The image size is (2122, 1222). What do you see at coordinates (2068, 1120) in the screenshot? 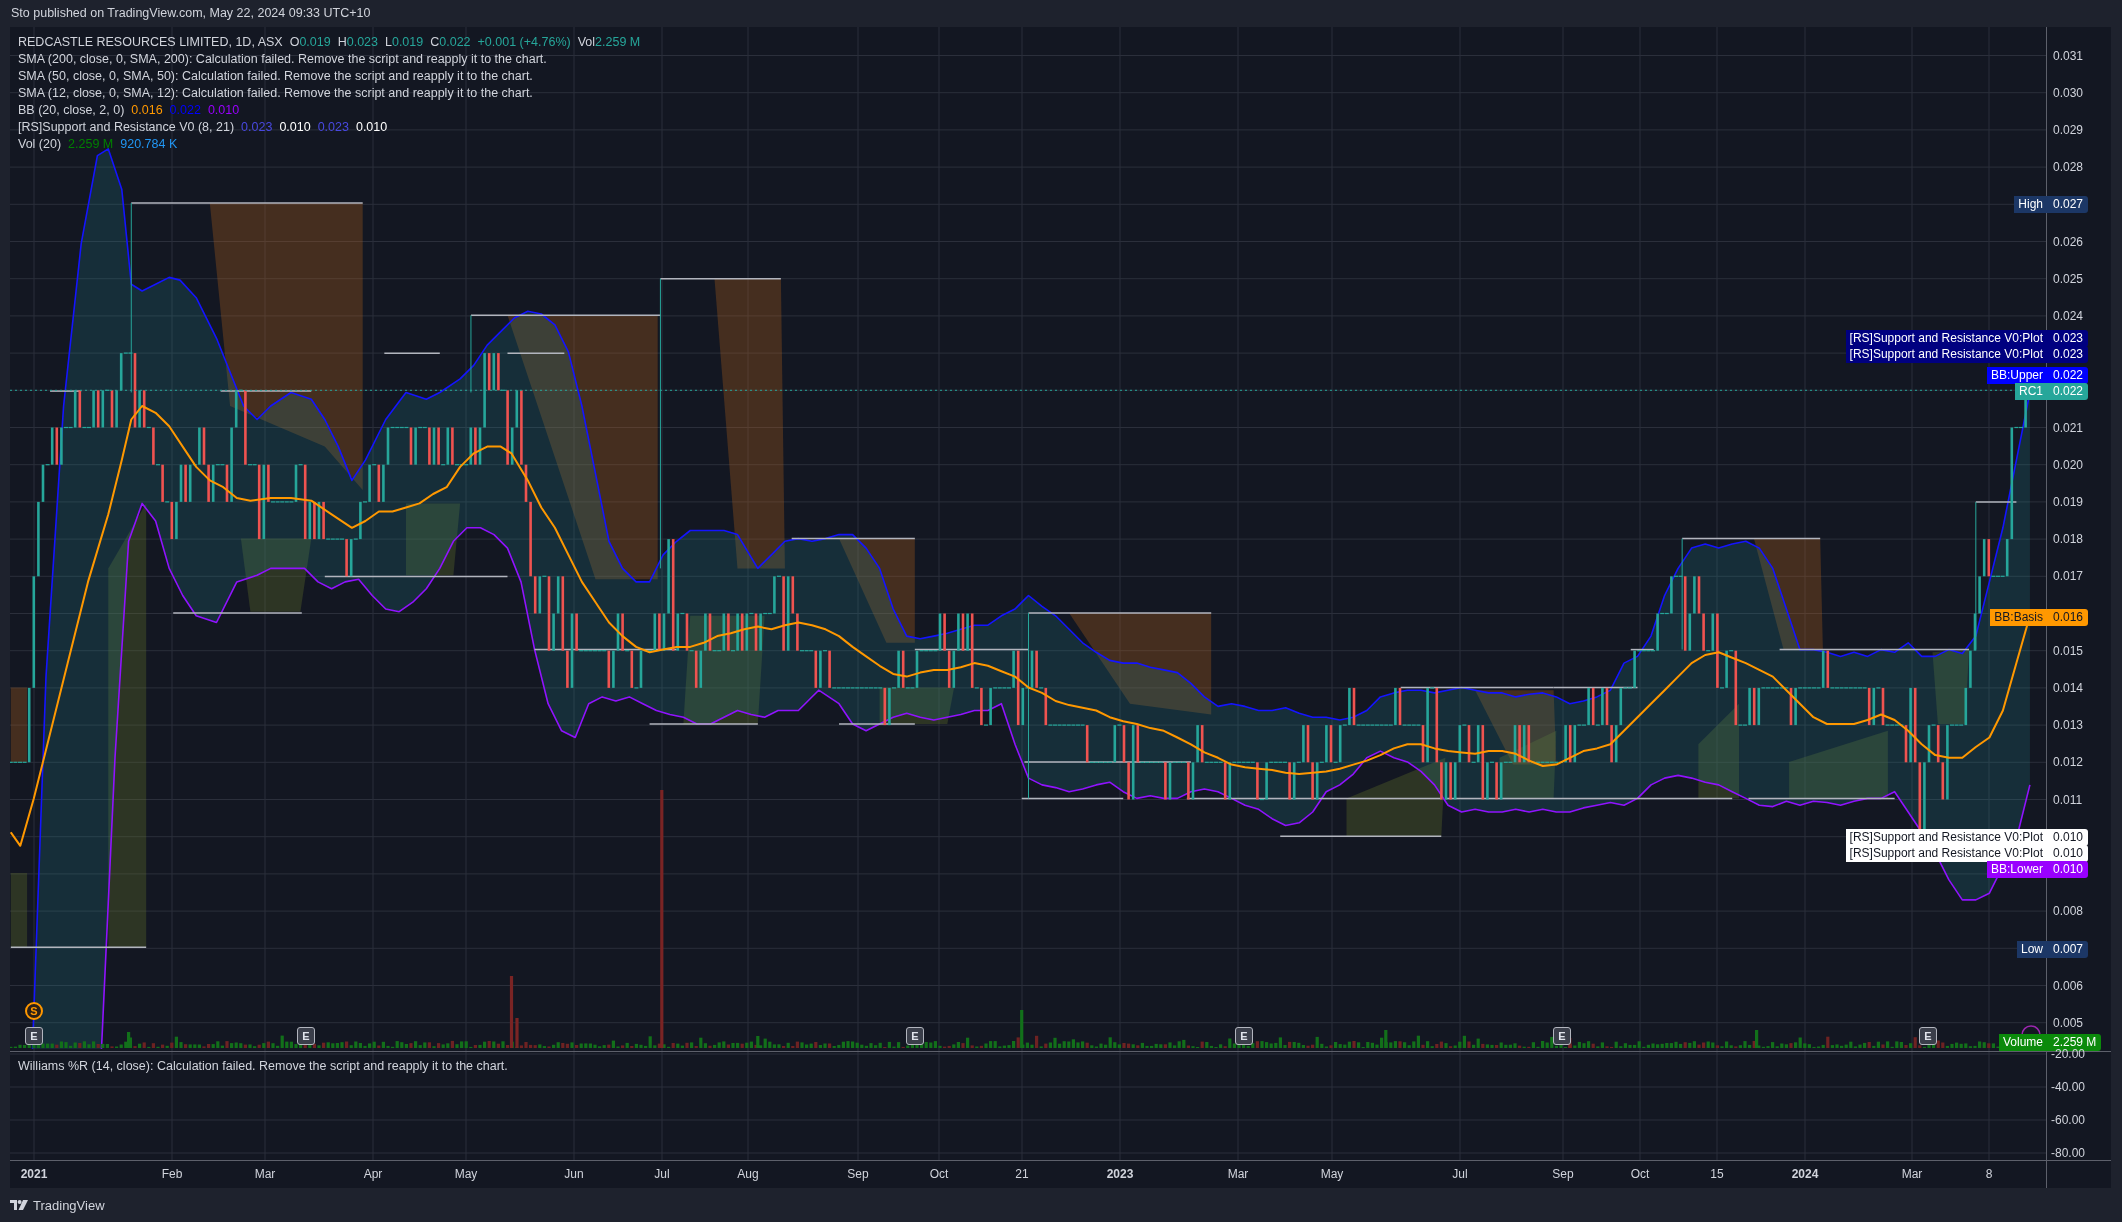
I see `oscillator-tick-label: -60.00` at bounding box center [2068, 1120].